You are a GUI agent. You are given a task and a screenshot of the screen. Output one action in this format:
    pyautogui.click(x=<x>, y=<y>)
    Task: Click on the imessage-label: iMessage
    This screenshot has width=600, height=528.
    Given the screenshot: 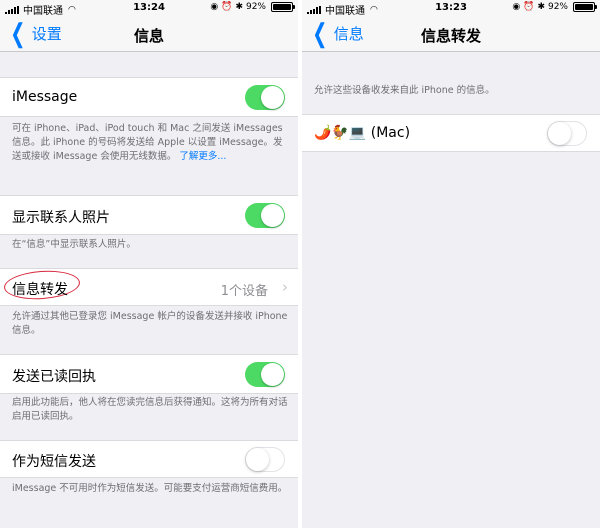 What is the action you would take?
    pyautogui.click(x=45, y=97)
    